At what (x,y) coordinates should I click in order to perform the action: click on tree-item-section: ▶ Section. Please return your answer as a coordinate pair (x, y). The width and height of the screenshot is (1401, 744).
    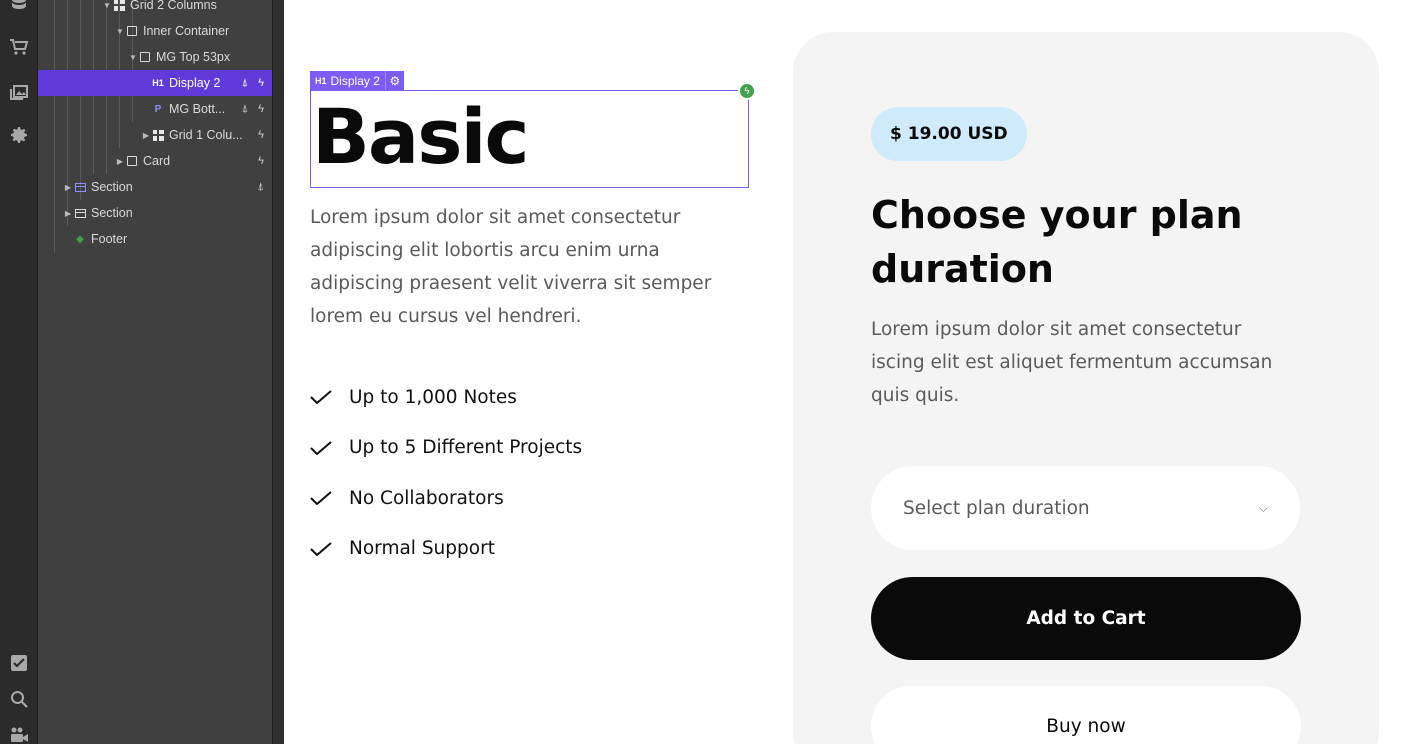
    Looking at the image, I should click on (155, 213).